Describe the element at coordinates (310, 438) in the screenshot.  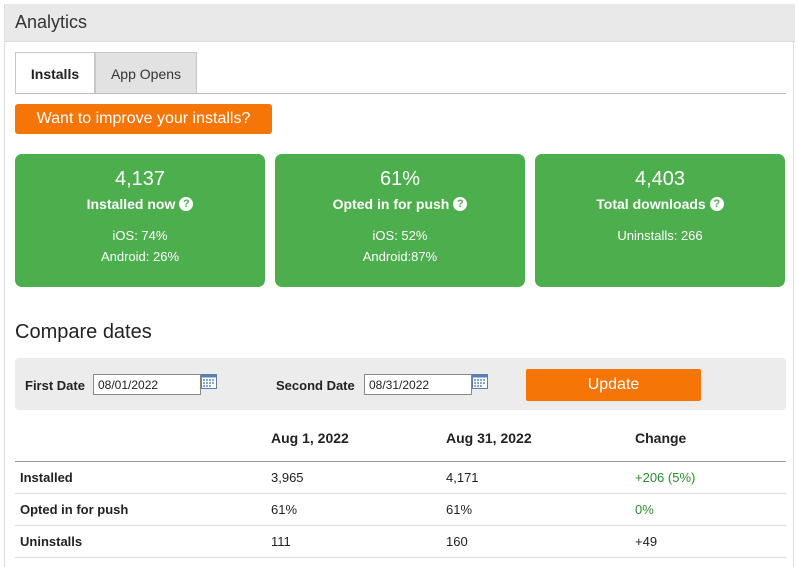
I see `column-header: Aug 1, 2022` at that location.